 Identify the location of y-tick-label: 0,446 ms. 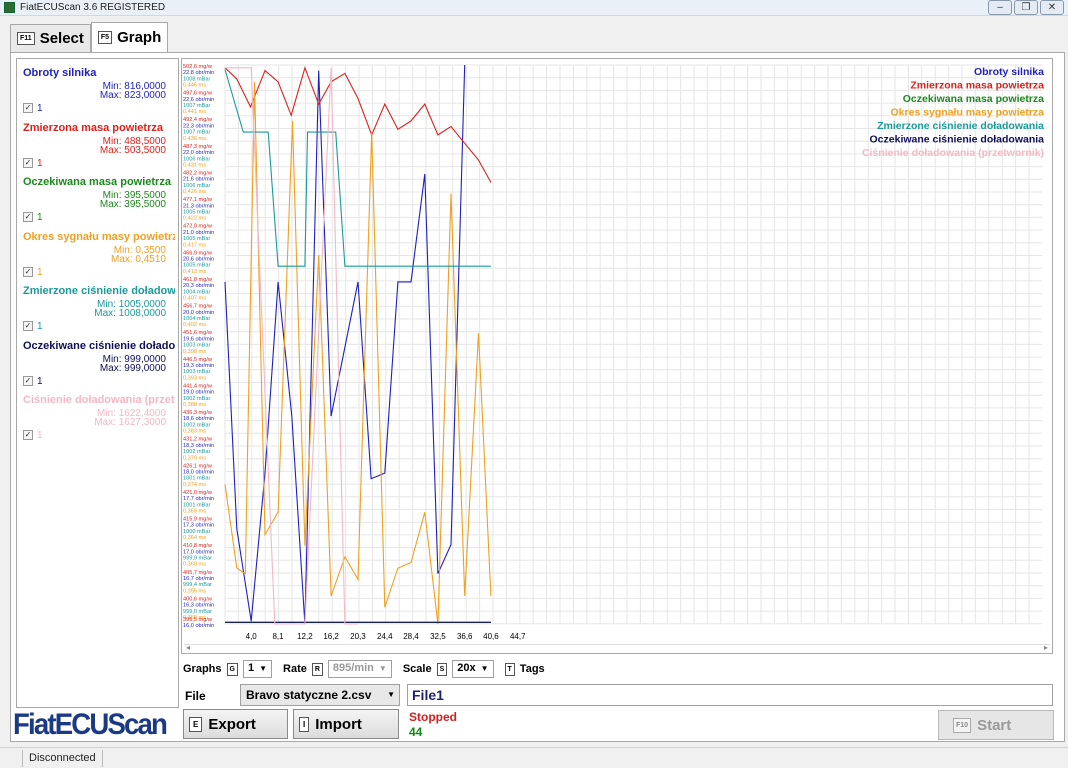
(194, 86).